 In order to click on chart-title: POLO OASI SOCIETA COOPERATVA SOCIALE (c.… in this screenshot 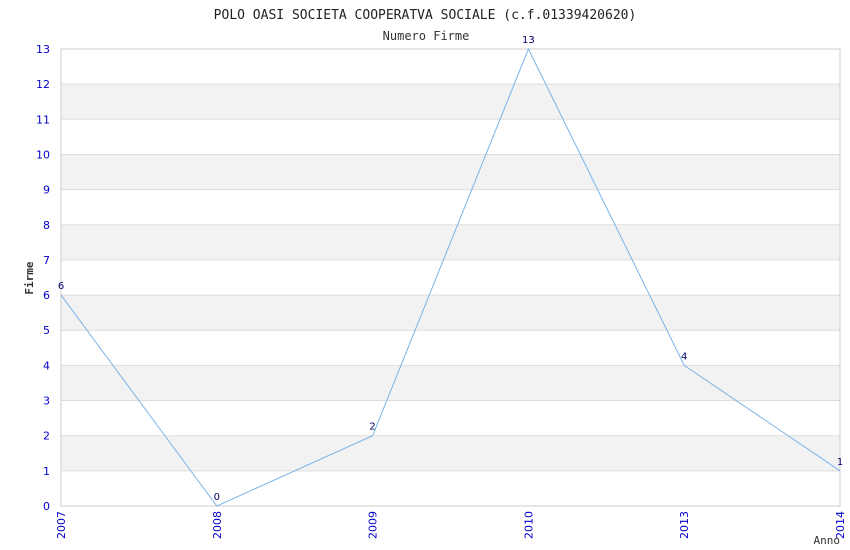, I will do `click(425, 15)`.